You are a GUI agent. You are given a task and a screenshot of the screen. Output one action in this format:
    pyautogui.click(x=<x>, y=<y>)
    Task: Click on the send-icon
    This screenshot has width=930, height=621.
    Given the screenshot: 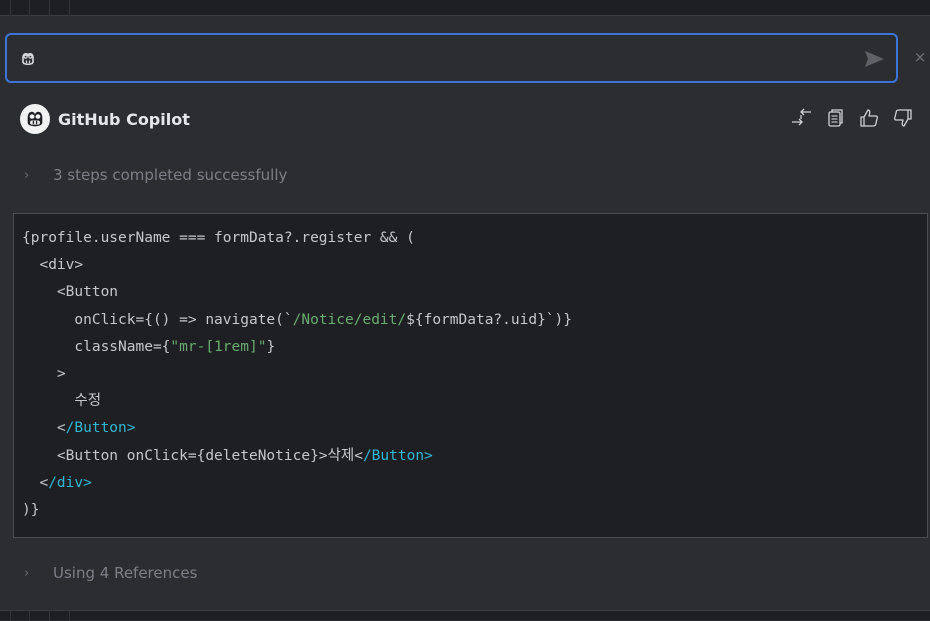 What is the action you would take?
    pyautogui.click(x=874, y=59)
    